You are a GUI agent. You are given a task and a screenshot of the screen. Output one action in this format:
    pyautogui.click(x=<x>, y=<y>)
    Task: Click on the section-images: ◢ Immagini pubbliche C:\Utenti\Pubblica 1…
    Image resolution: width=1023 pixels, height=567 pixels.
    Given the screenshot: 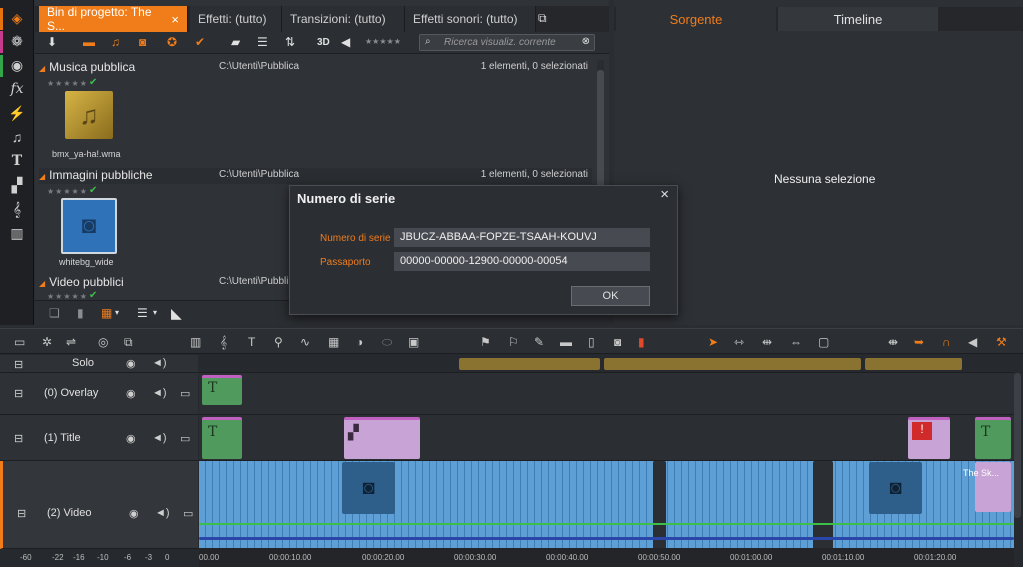 What is the action you would take?
    pyautogui.click(x=315, y=176)
    